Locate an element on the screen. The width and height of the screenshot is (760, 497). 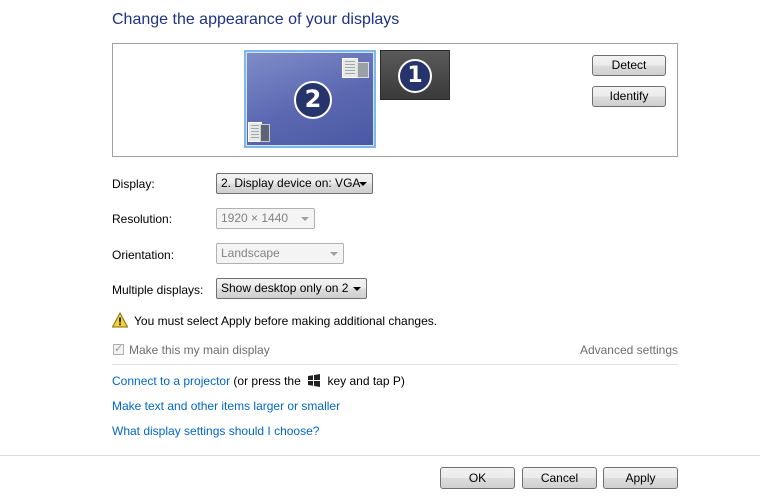
resolution-dropdown-value: 1920 × 1440 is located at coordinates (255, 218).